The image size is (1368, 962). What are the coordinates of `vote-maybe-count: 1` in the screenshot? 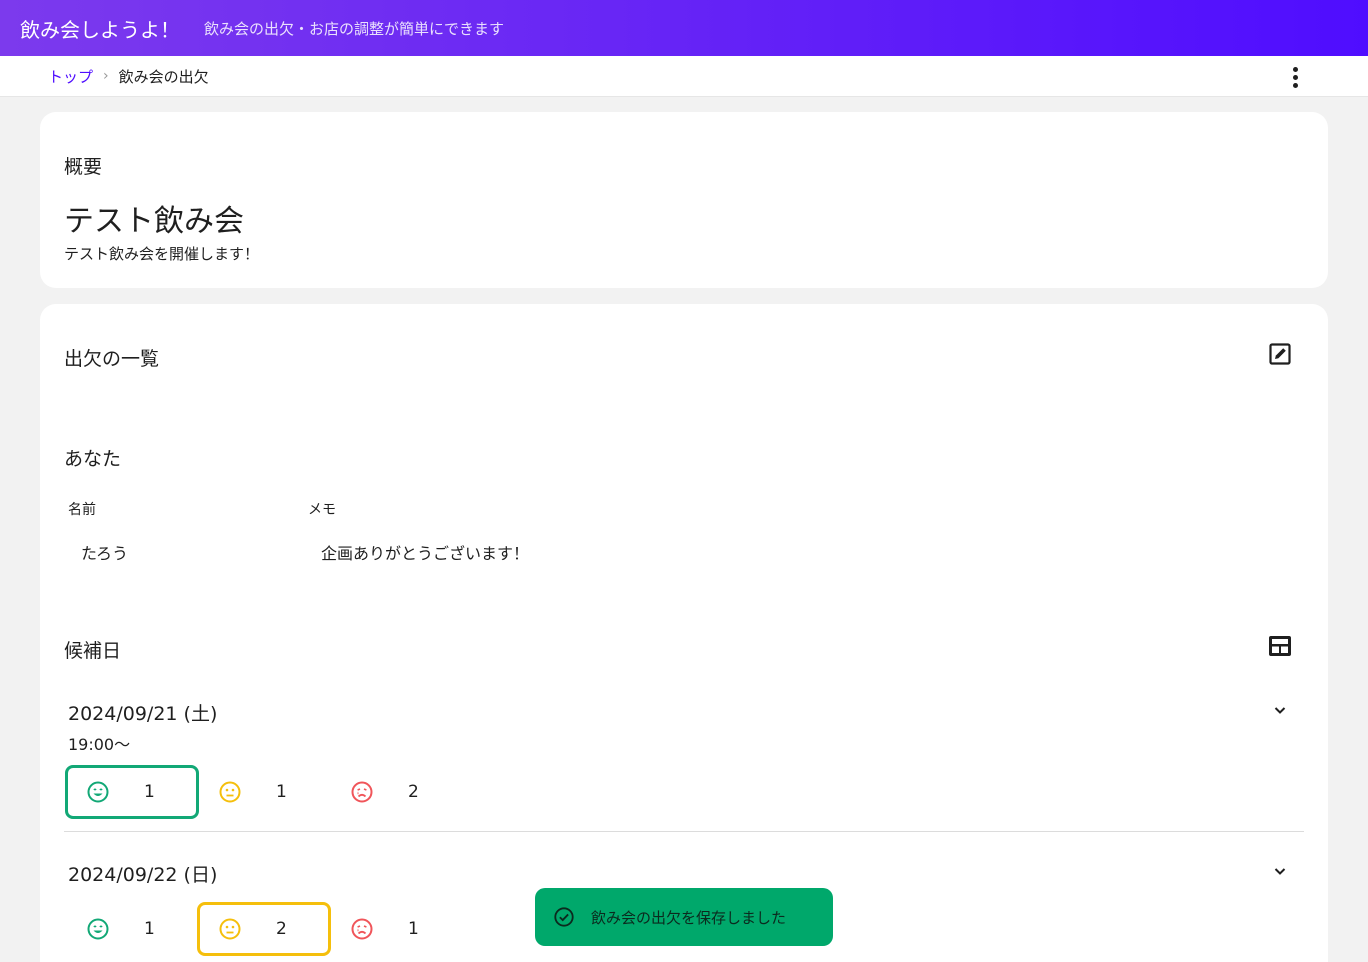 It's located at (281, 792).